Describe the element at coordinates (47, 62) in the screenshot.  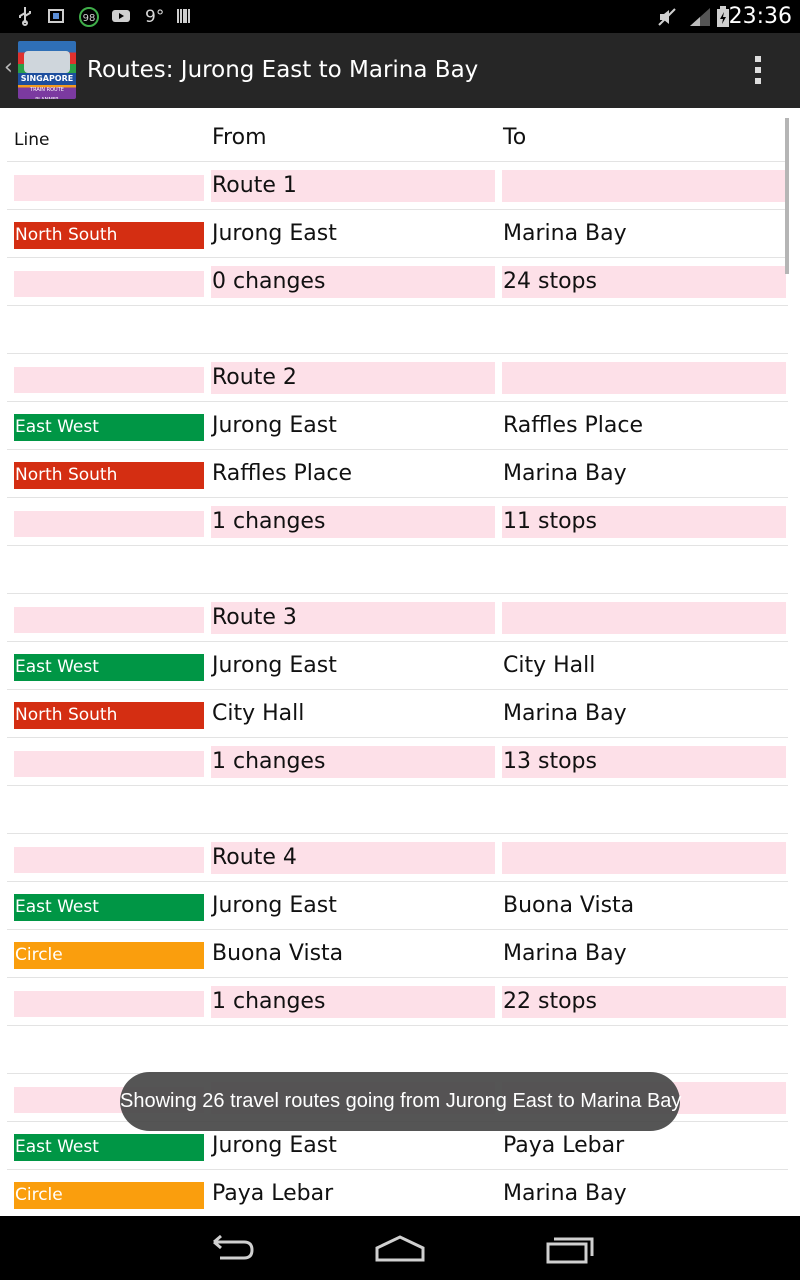
I see `train-icon` at that location.